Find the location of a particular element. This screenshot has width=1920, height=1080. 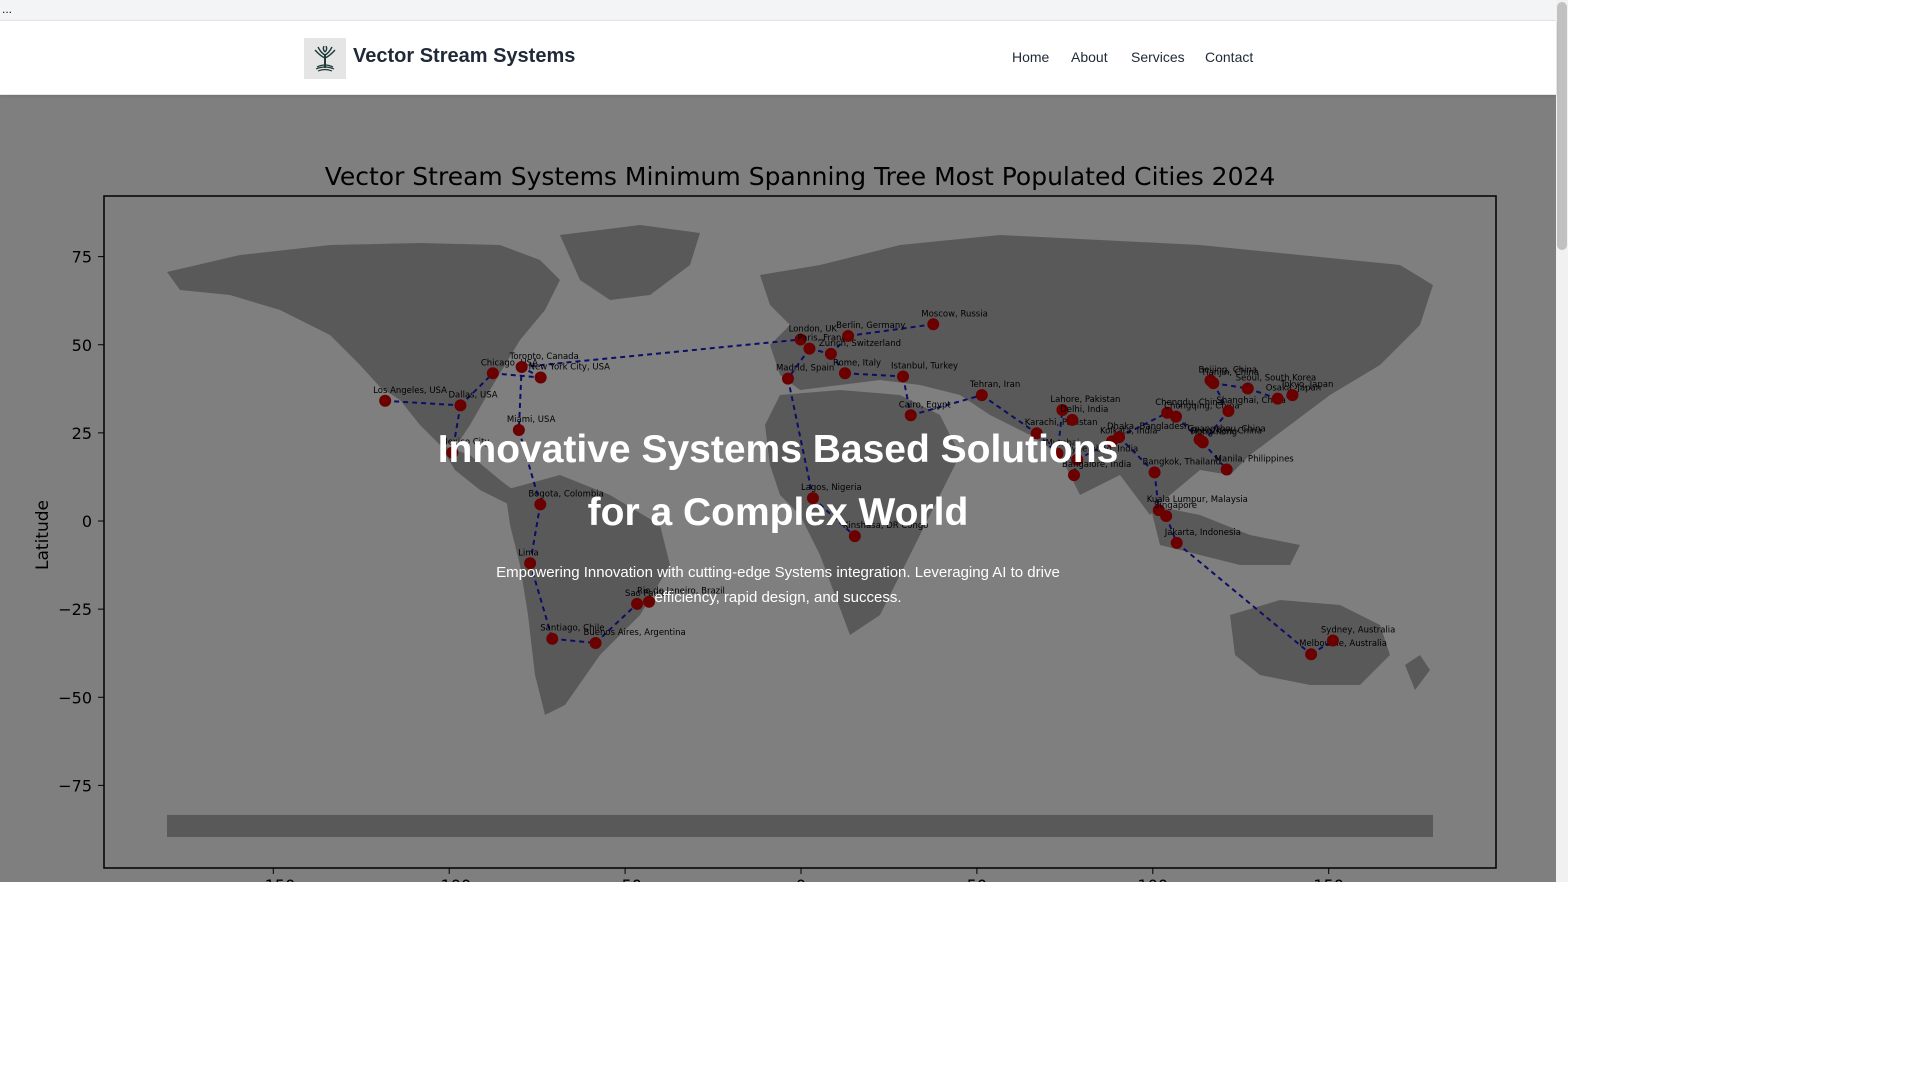

nav-services: Services is located at coordinates (1158, 57).